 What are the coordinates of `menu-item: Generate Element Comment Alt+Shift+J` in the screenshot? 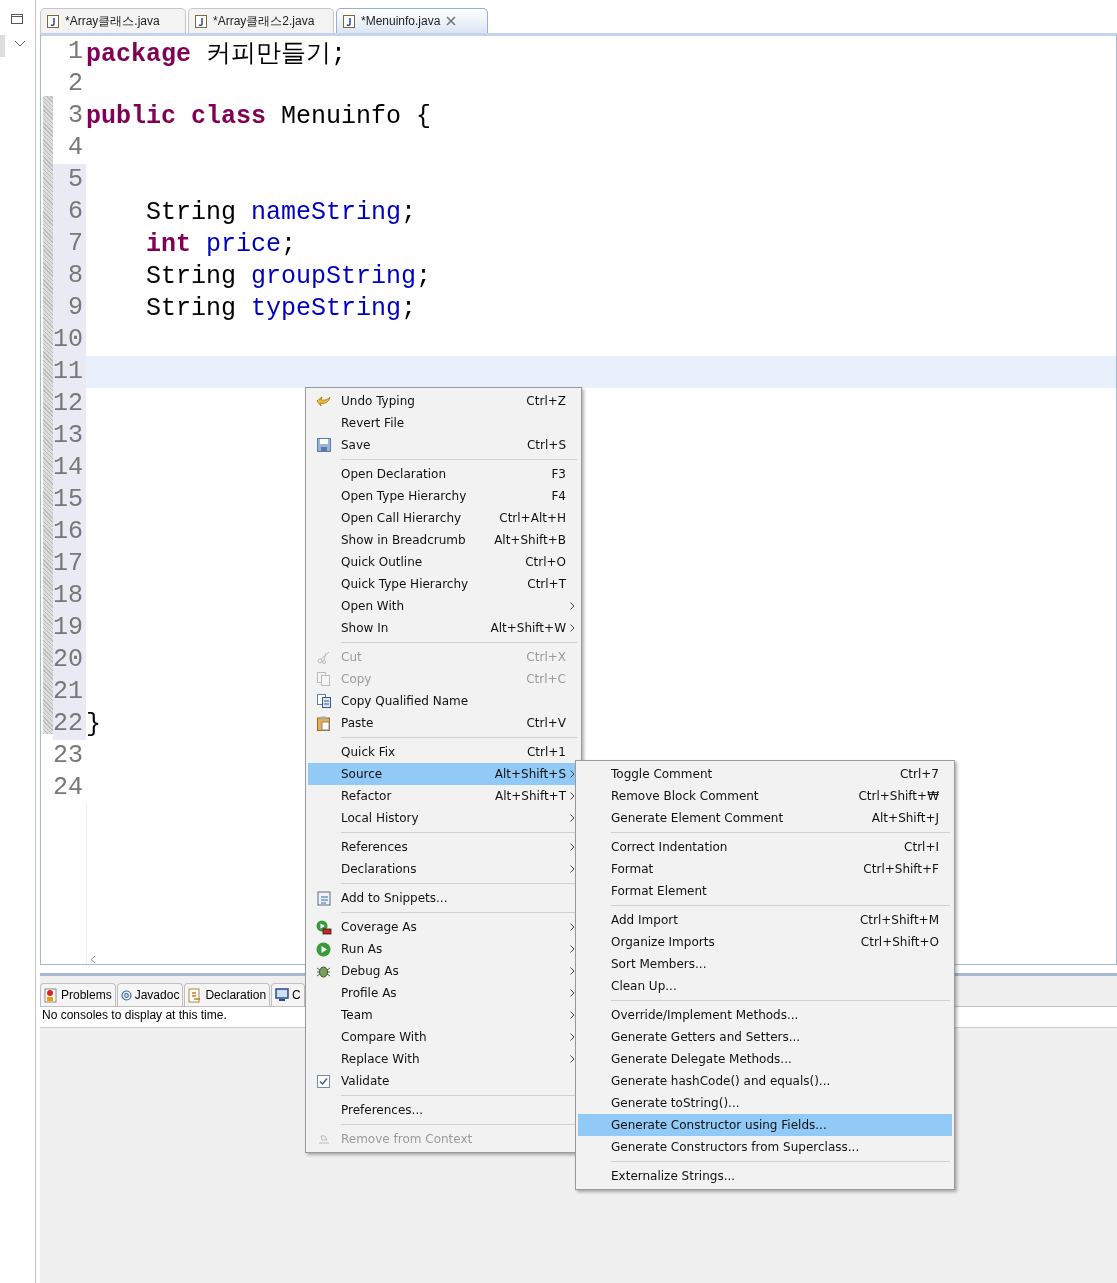 It's located at (765, 818).